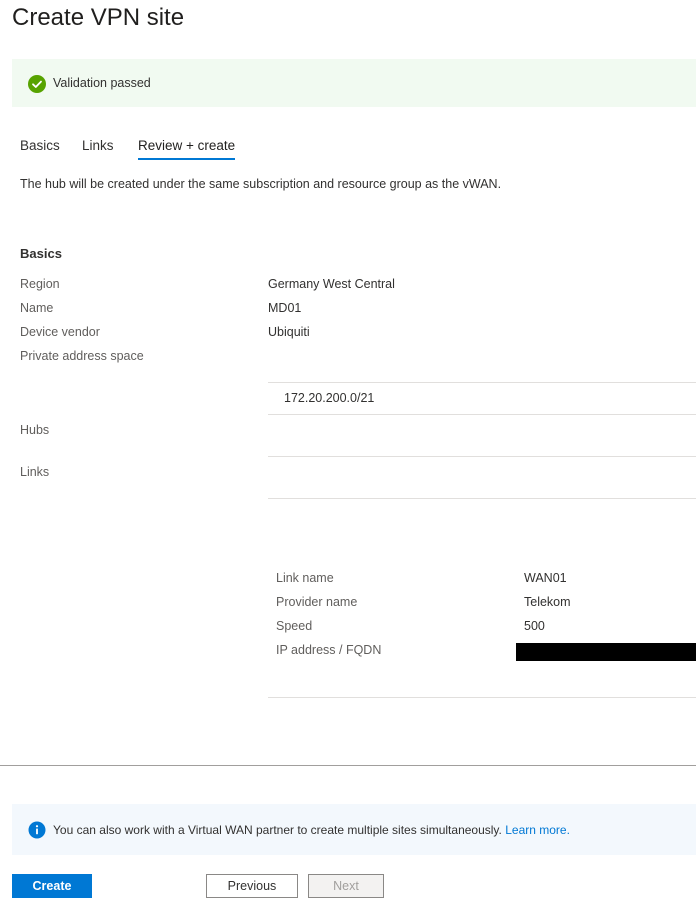  What do you see at coordinates (537, 830) in the screenshot?
I see `learn-more-link: Learn more.` at bounding box center [537, 830].